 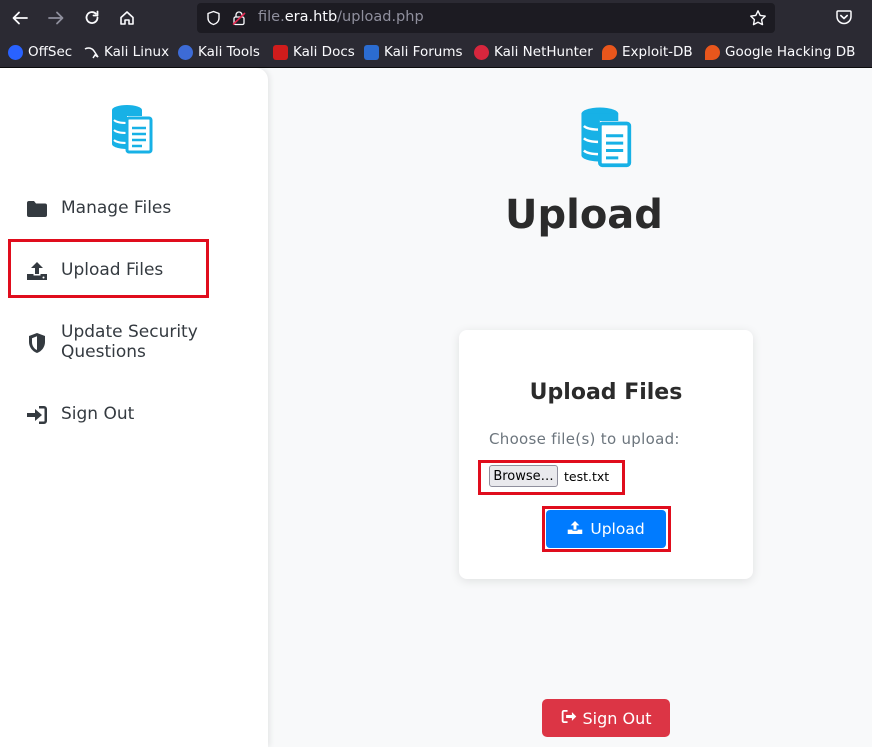 I want to click on card-title: Upload Files, so click(x=606, y=392).